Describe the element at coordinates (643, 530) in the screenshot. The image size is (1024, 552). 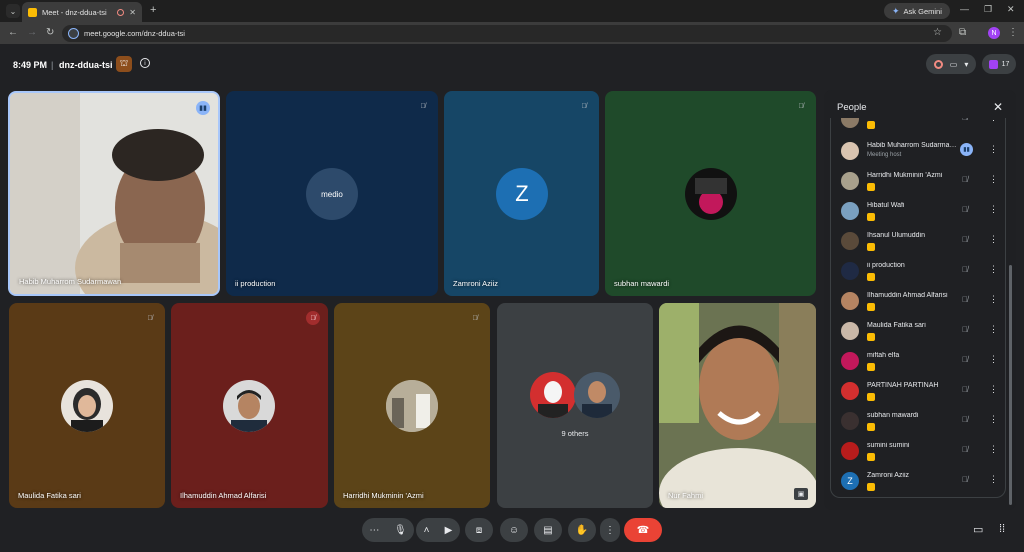
I see `leave-call-button: ☎` at that location.